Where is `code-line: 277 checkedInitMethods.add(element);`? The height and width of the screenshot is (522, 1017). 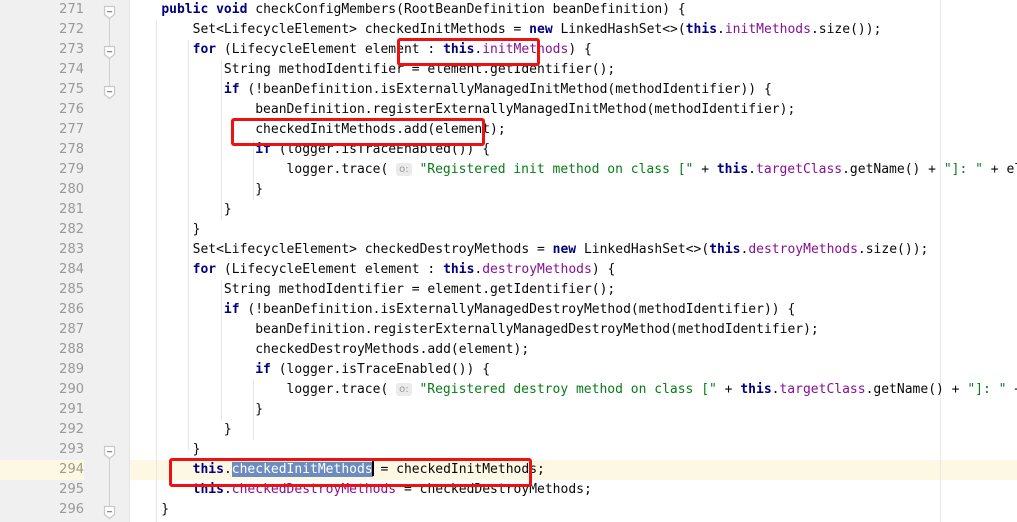
code-line: 277 checkedInitMethods.add(element); is located at coordinates (508, 130).